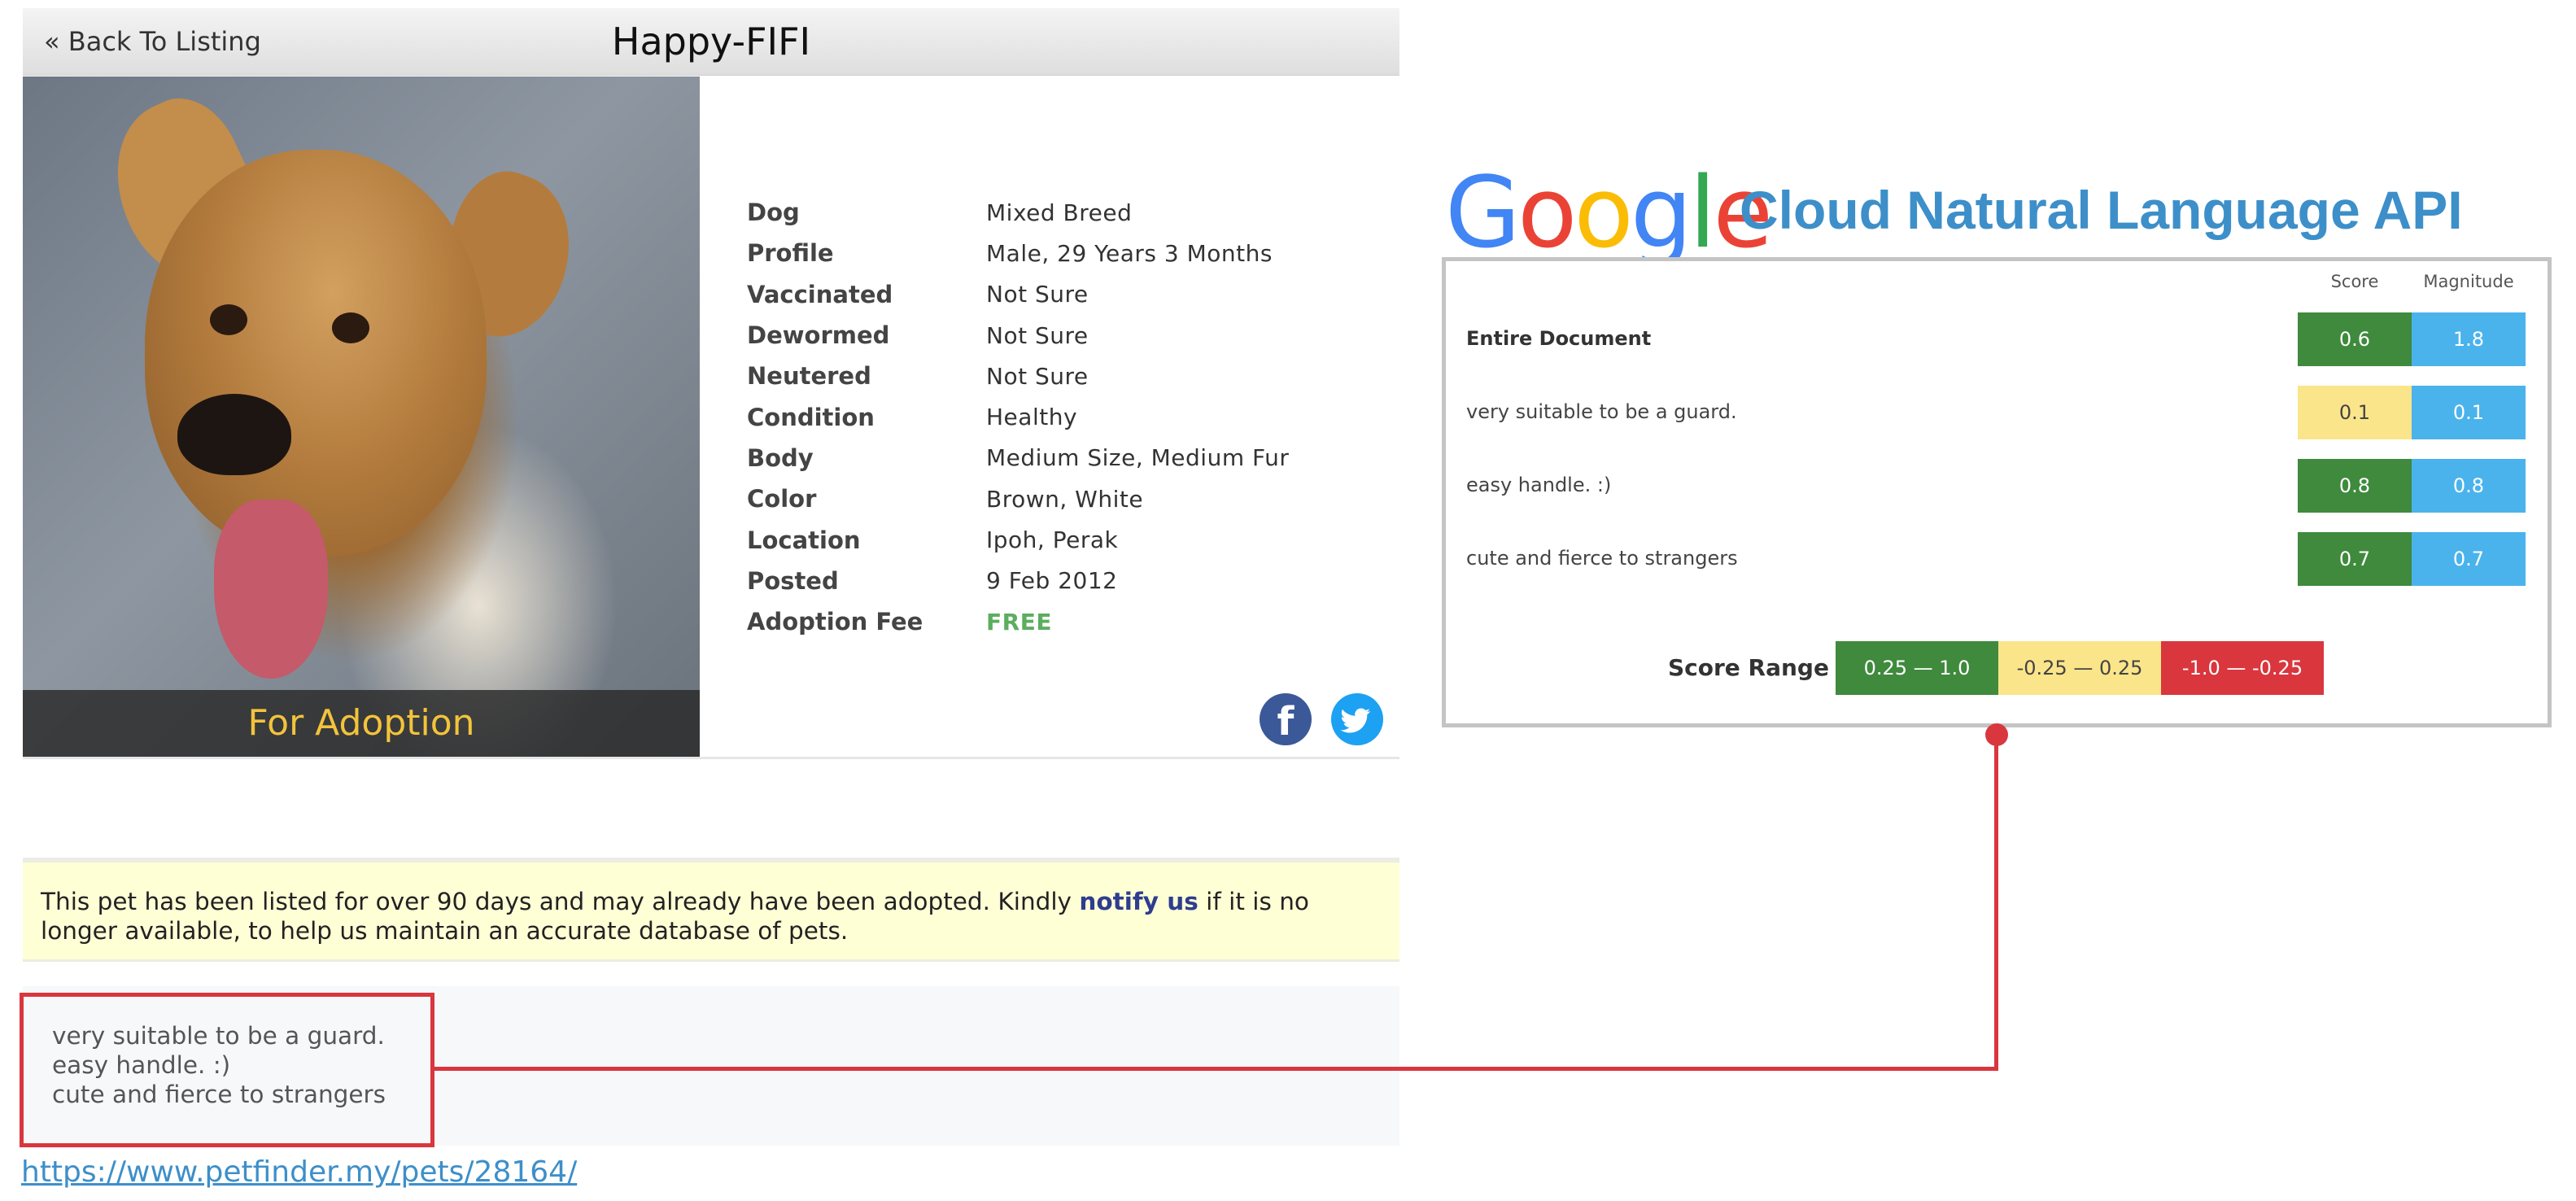 This screenshot has height=1201, width=2576. I want to click on detail-row: Condition Healthy, so click(1018, 416).